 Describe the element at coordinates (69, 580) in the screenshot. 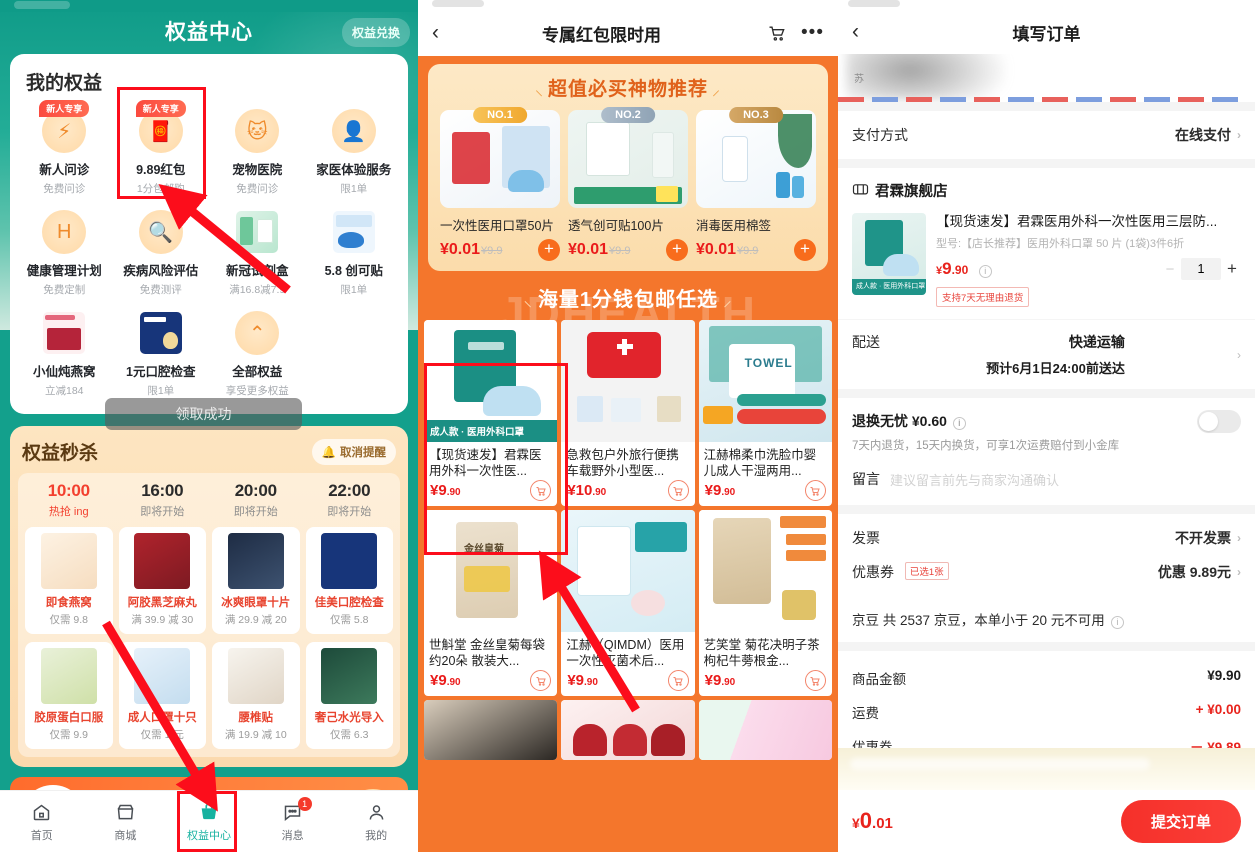

I see `flash-product-0: 即食燕窝 仅需 9.8` at that location.